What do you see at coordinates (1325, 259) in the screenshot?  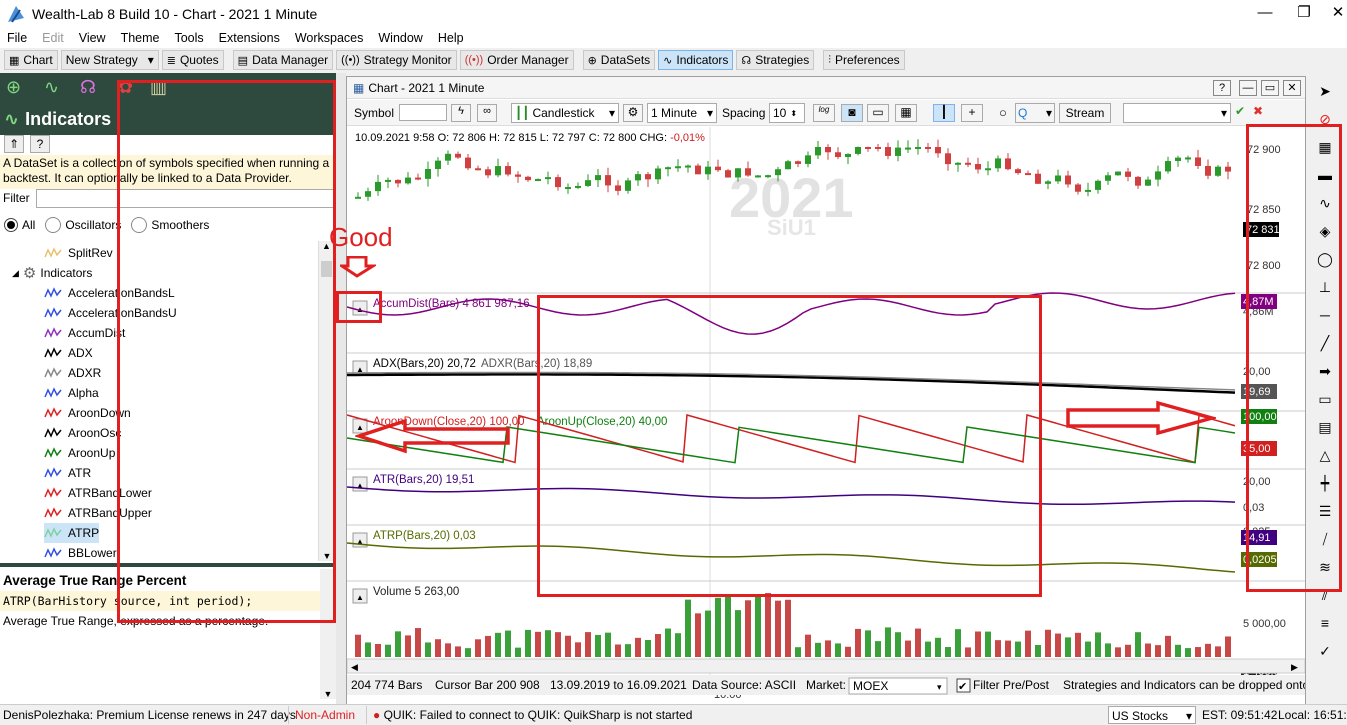 I see `ellipse-icon: ◯` at bounding box center [1325, 259].